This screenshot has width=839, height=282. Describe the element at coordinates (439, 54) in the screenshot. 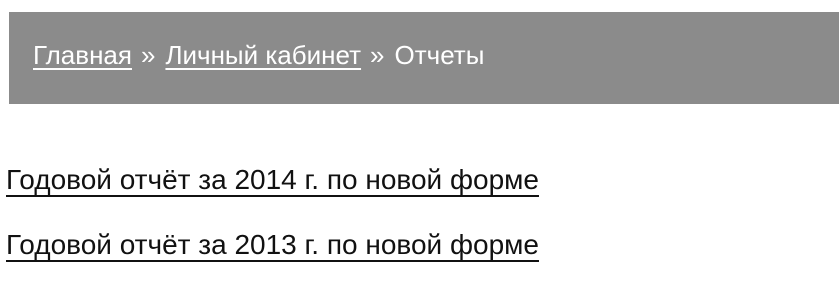

I see `breadcrumb-current: Отчеты` at that location.